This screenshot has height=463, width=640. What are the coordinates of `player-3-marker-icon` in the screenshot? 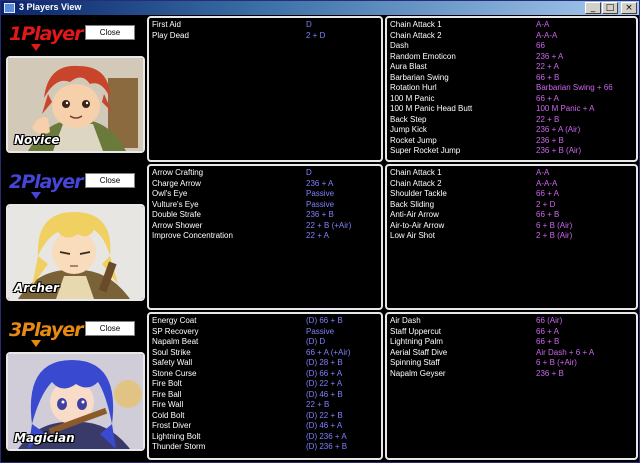 It's located at (36, 343).